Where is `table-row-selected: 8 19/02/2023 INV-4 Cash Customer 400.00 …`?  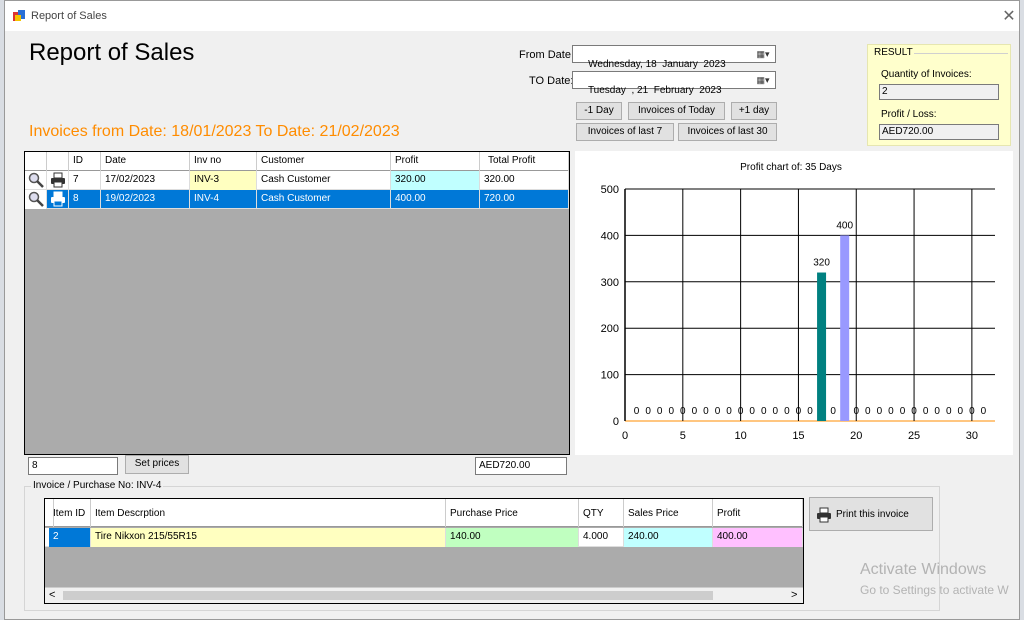 table-row-selected: 8 19/02/2023 INV-4 Cash Customer 400.00 … is located at coordinates (297, 199).